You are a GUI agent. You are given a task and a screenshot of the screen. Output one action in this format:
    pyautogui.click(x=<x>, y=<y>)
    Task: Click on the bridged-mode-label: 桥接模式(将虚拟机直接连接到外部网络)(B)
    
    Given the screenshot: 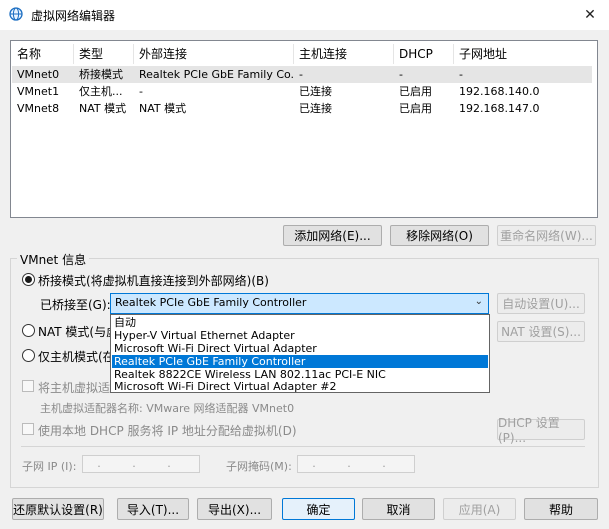 What is the action you would take?
    pyautogui.click(x=153, y=281)
    